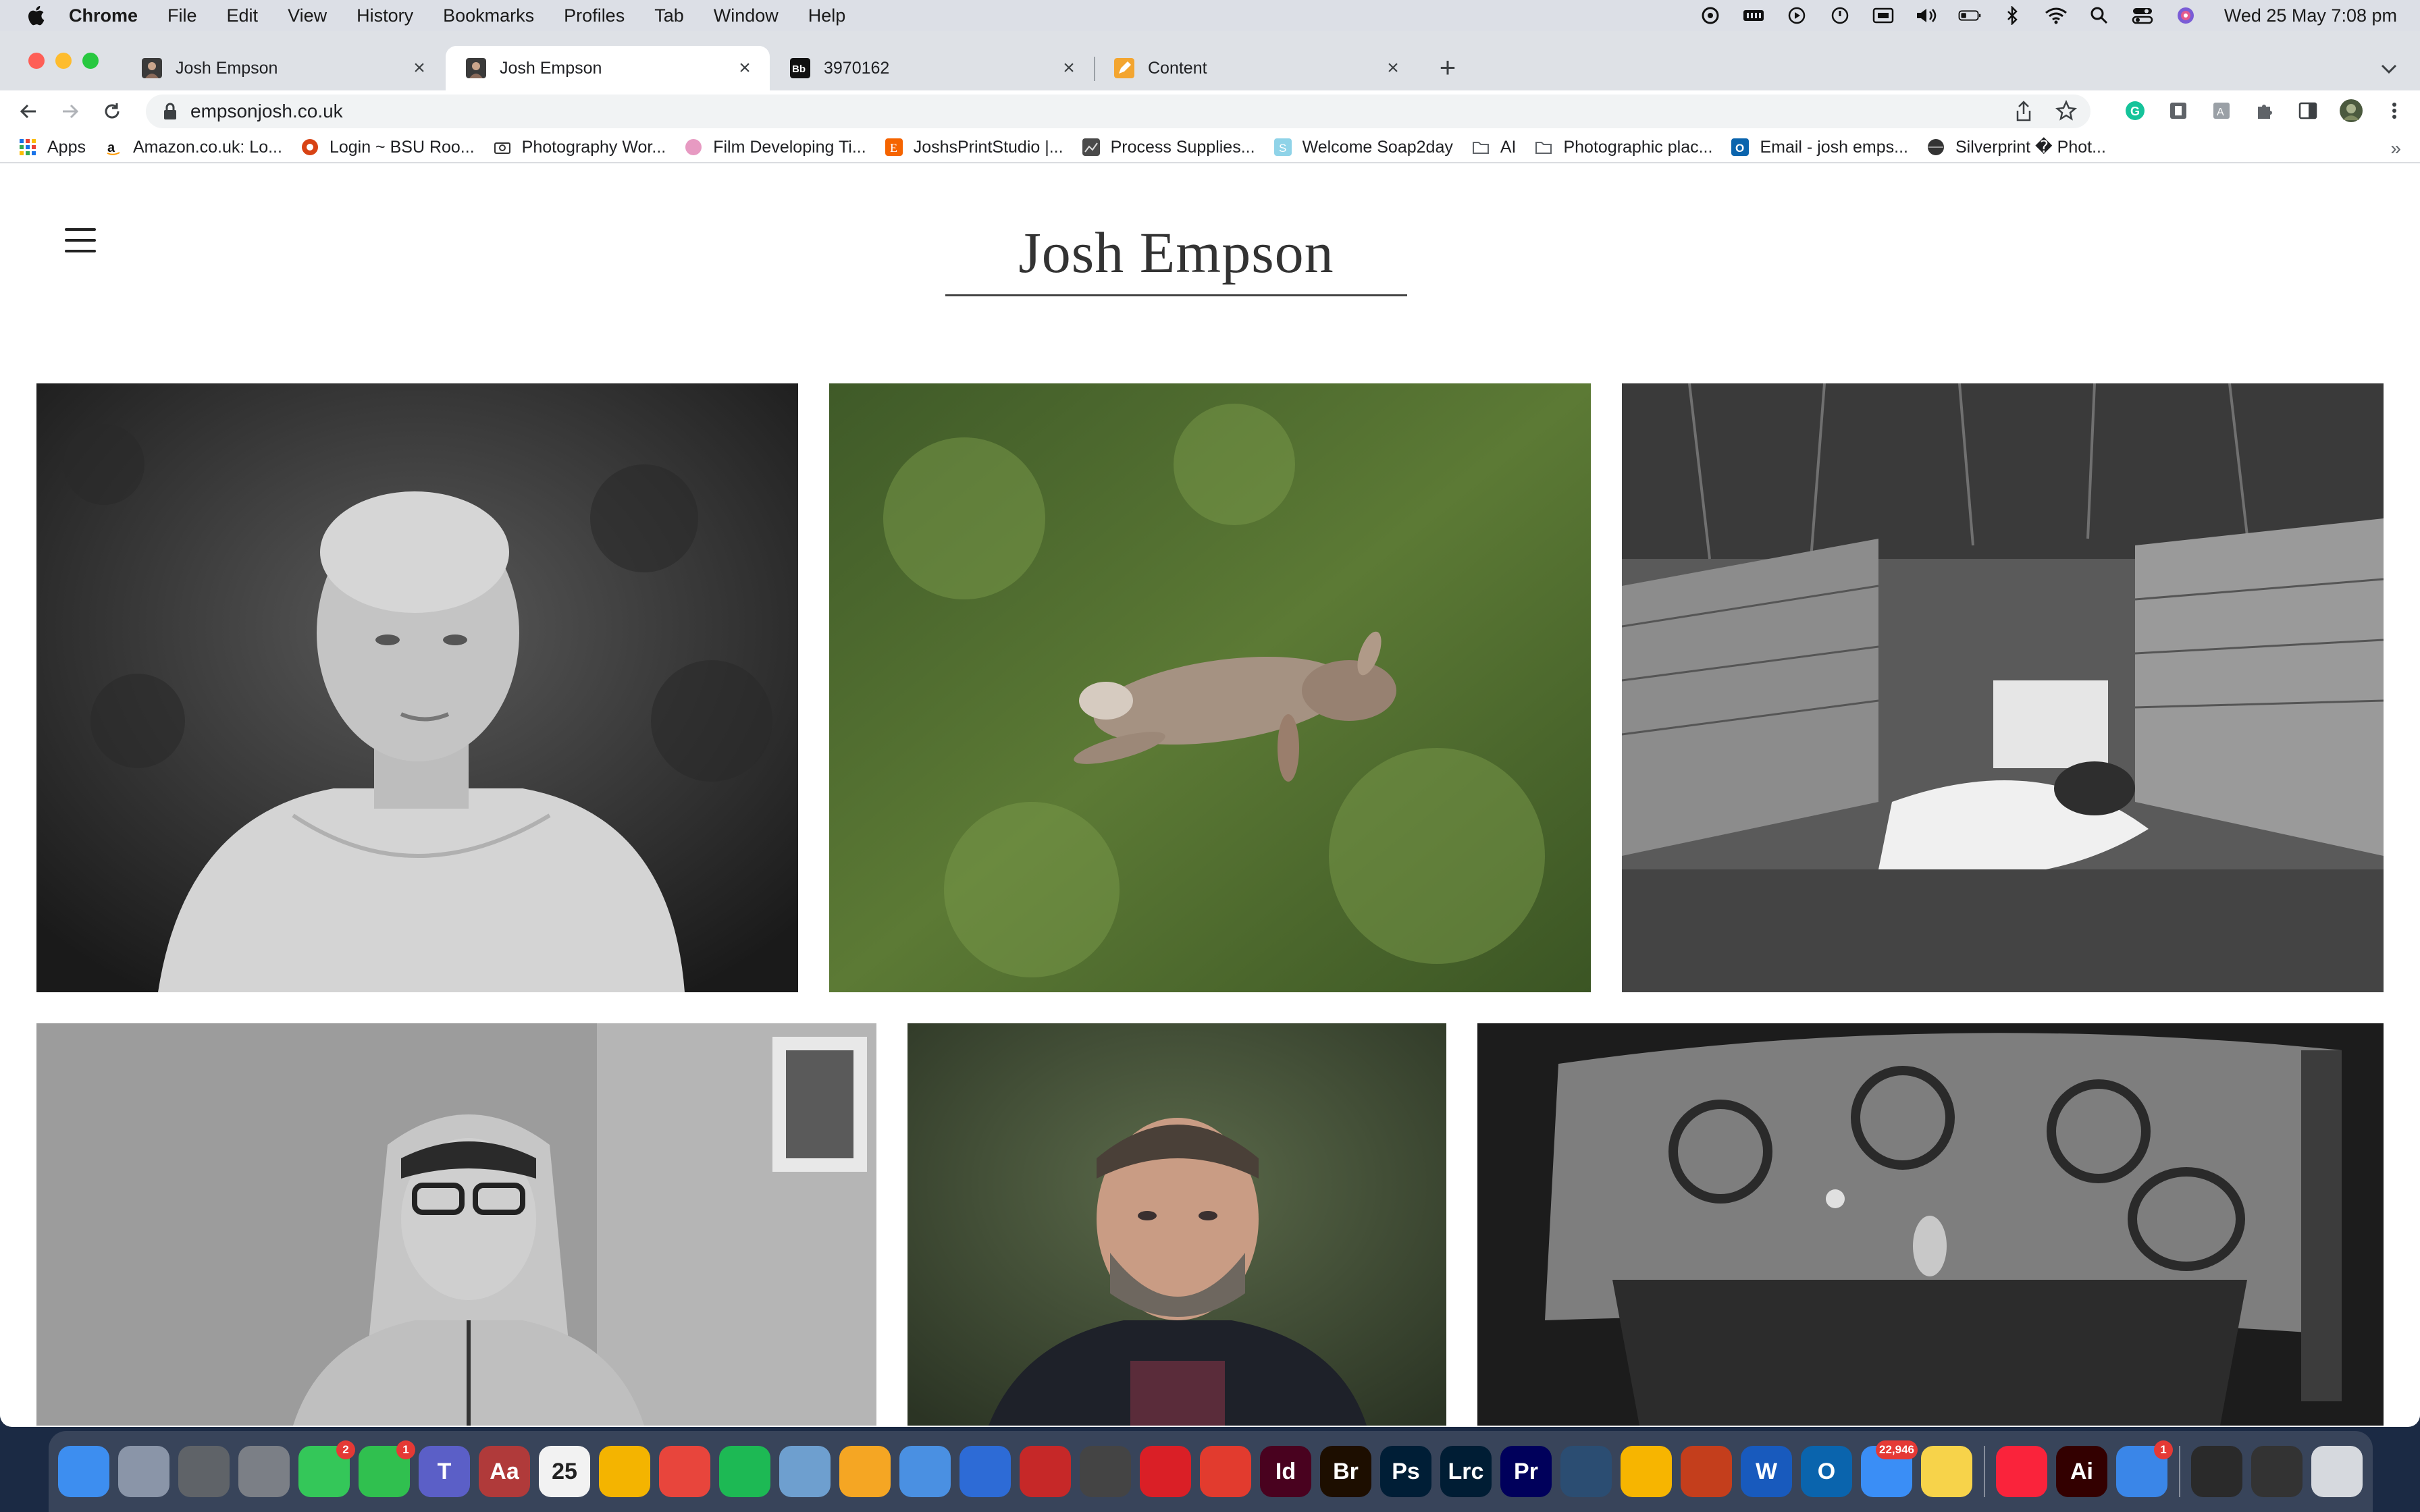  Describe the element at coordinates (1826, 1471) in the screenshot. I see `dock-outlook-icon: O` at that location.